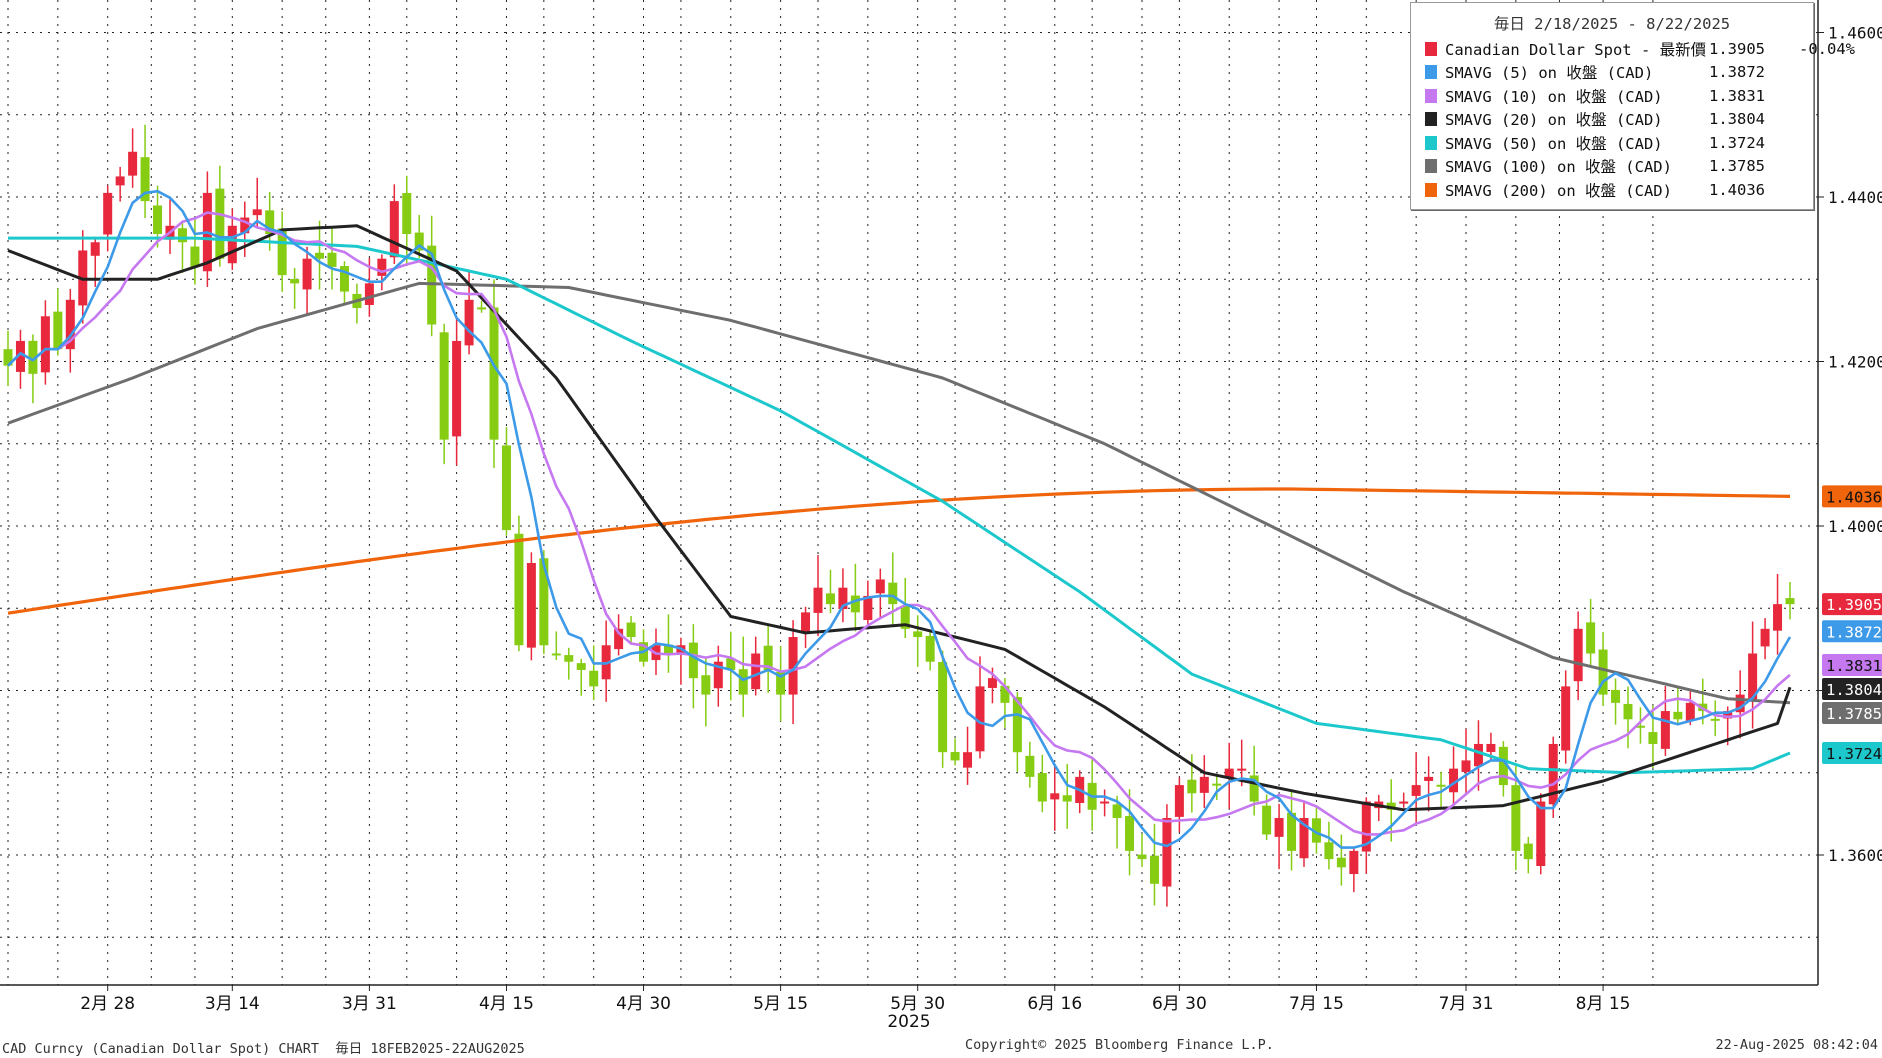  I want to click on price-tag: 1.4036, so click(1852, 496).